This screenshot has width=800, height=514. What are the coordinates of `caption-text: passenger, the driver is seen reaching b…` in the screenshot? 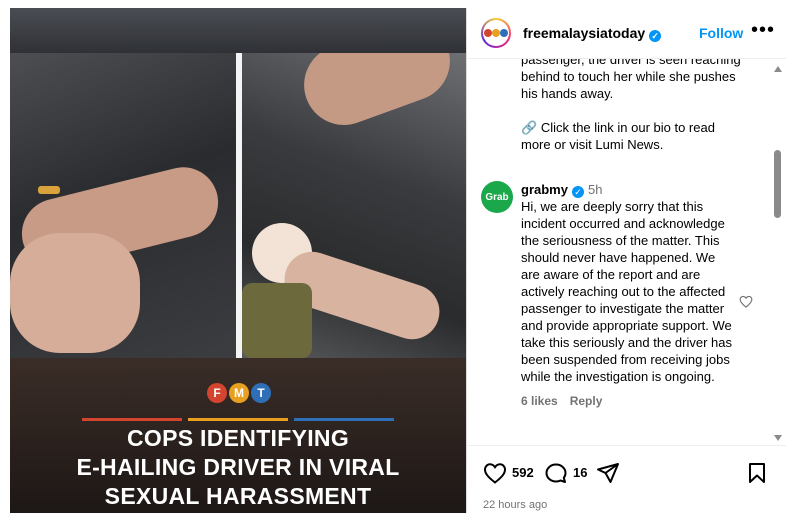 It's located at (631, 80).